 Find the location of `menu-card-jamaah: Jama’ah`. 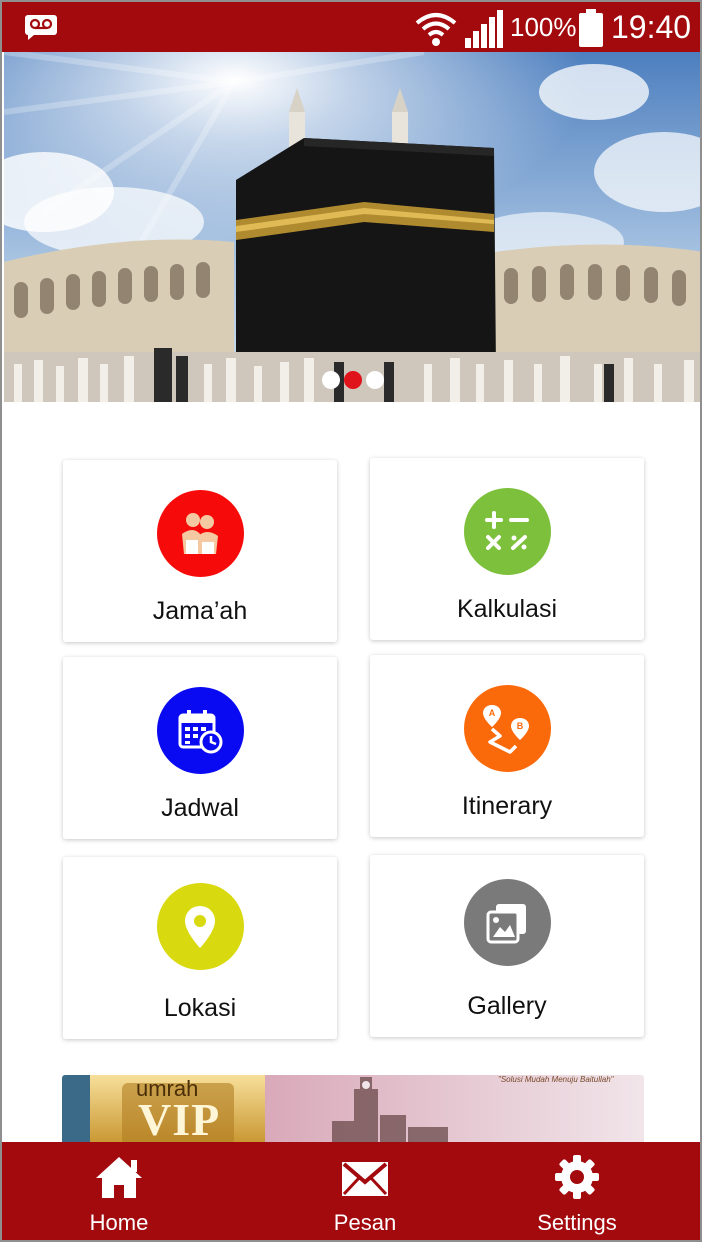

menu-card-jamaah: Jama’ah is located at coordinates (200, 551).